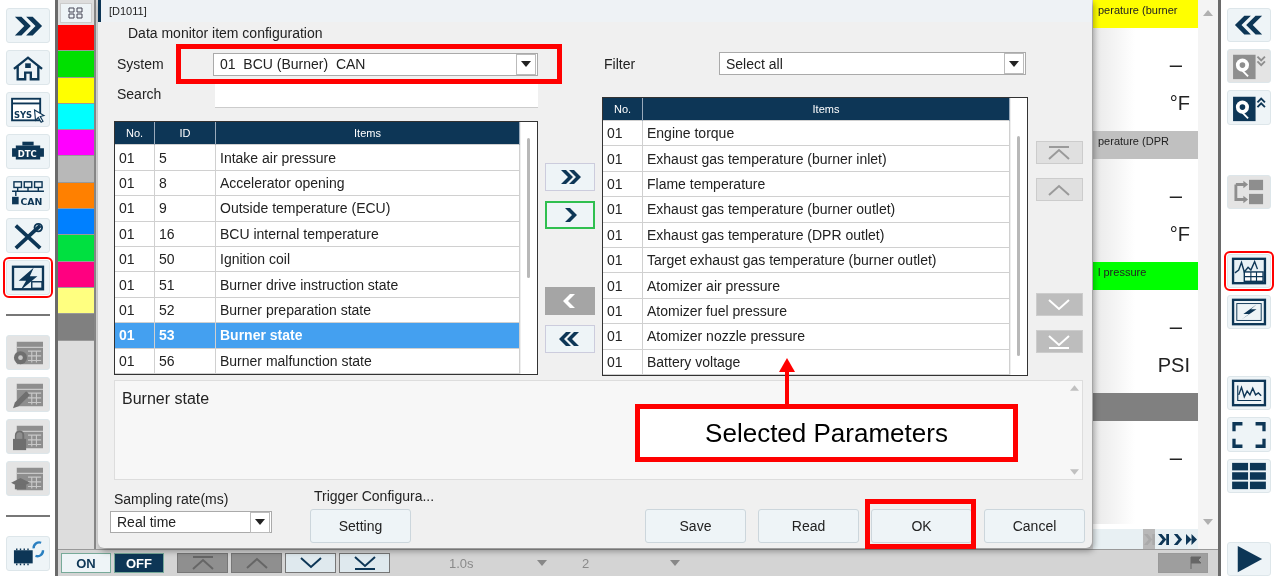 This screenshot has width=1276, height=576. I want to click on table-cell: Exhaust gas temperature (DPR outlet), so click(826, 235).